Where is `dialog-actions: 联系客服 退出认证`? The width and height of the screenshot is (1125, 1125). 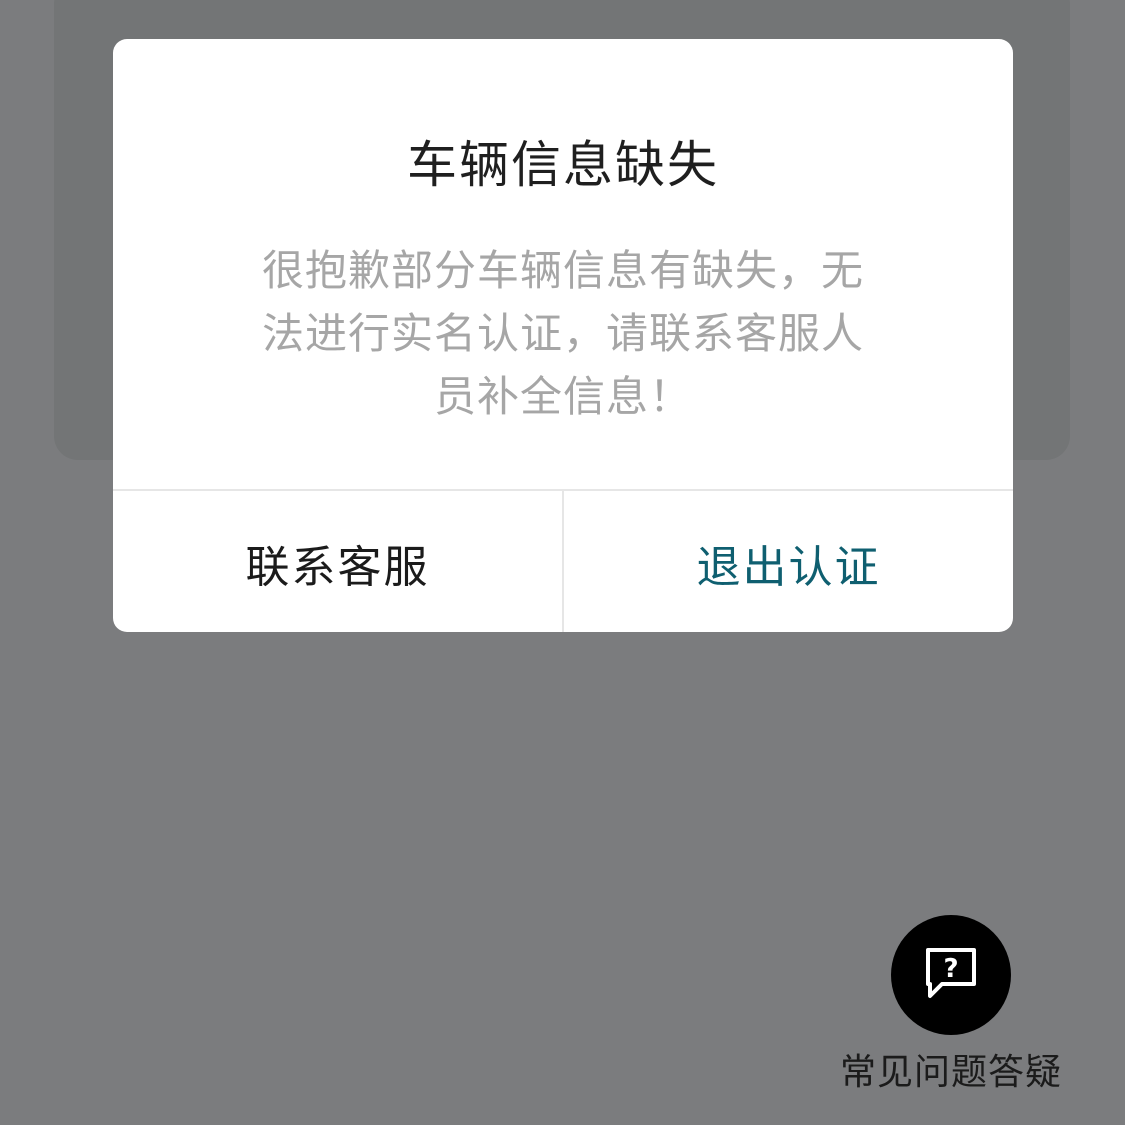 dialog-actions: 联系客服 退出认证 is located at coordinates (563, 560).